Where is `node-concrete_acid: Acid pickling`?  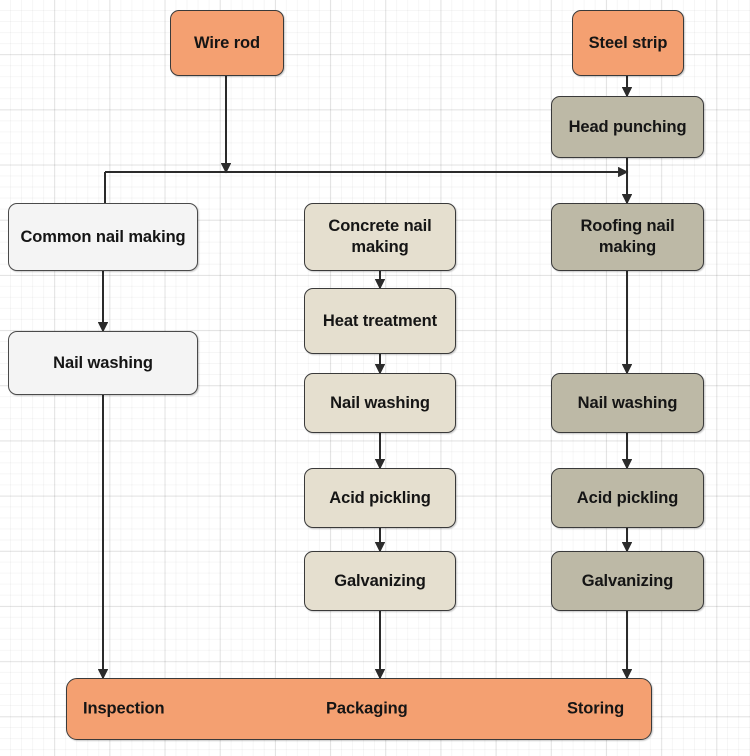
node-concrete_acid: Acid pickling is located at coordinates (380, 498).